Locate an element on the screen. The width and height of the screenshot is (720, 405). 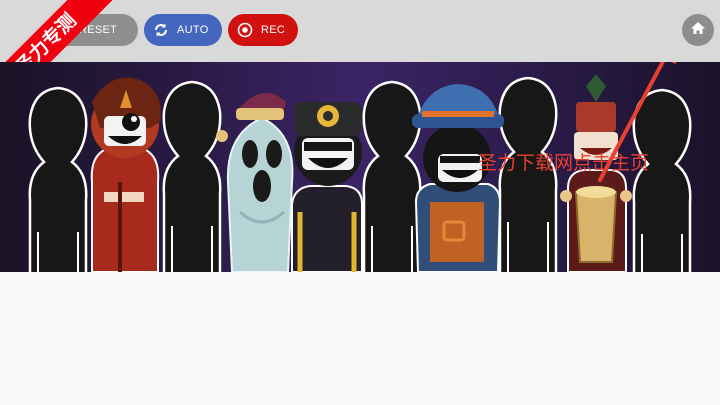
rec-button: REC is located at coordinates (263, 30).